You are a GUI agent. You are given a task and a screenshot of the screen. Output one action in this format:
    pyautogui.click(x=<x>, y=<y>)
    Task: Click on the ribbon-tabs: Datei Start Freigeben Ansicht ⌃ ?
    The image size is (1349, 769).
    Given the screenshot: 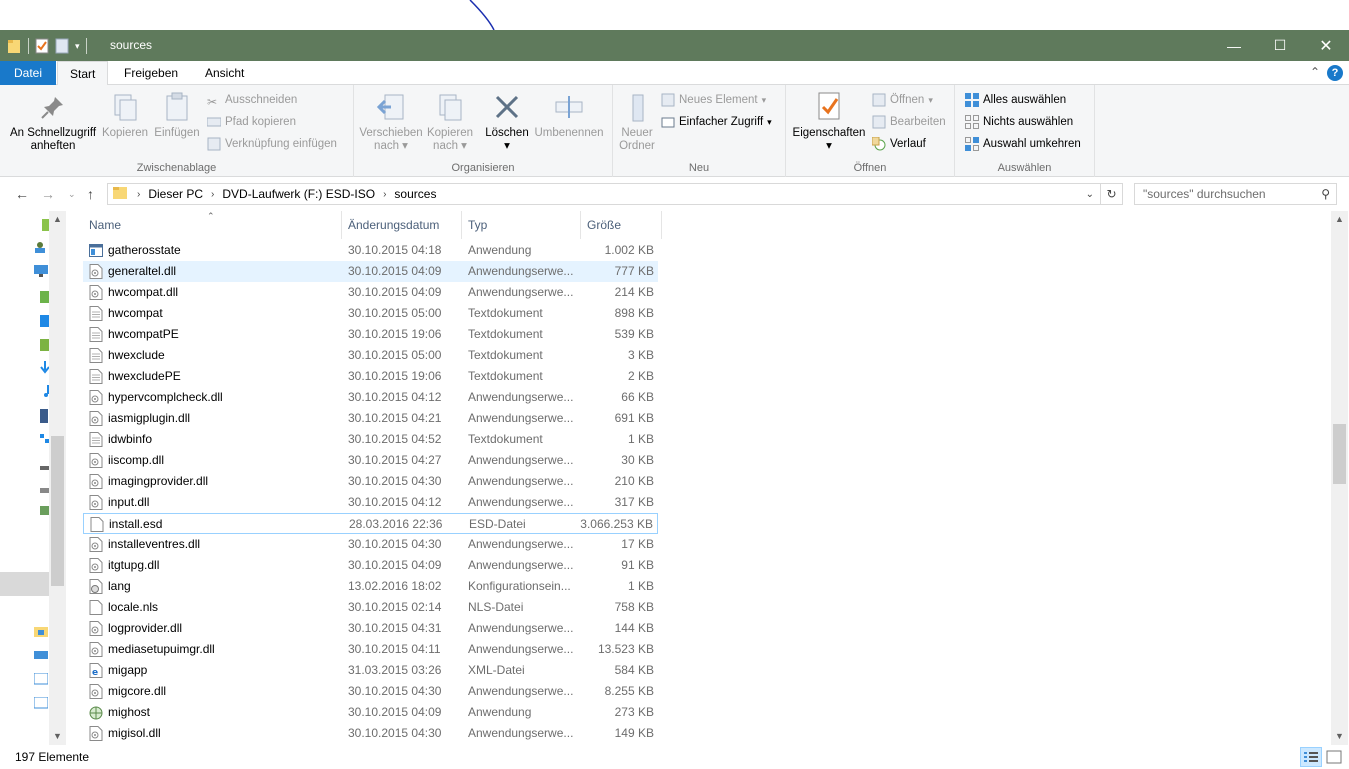 What is the action you would take?
    pyautogui.click(x=674, y=73)
    